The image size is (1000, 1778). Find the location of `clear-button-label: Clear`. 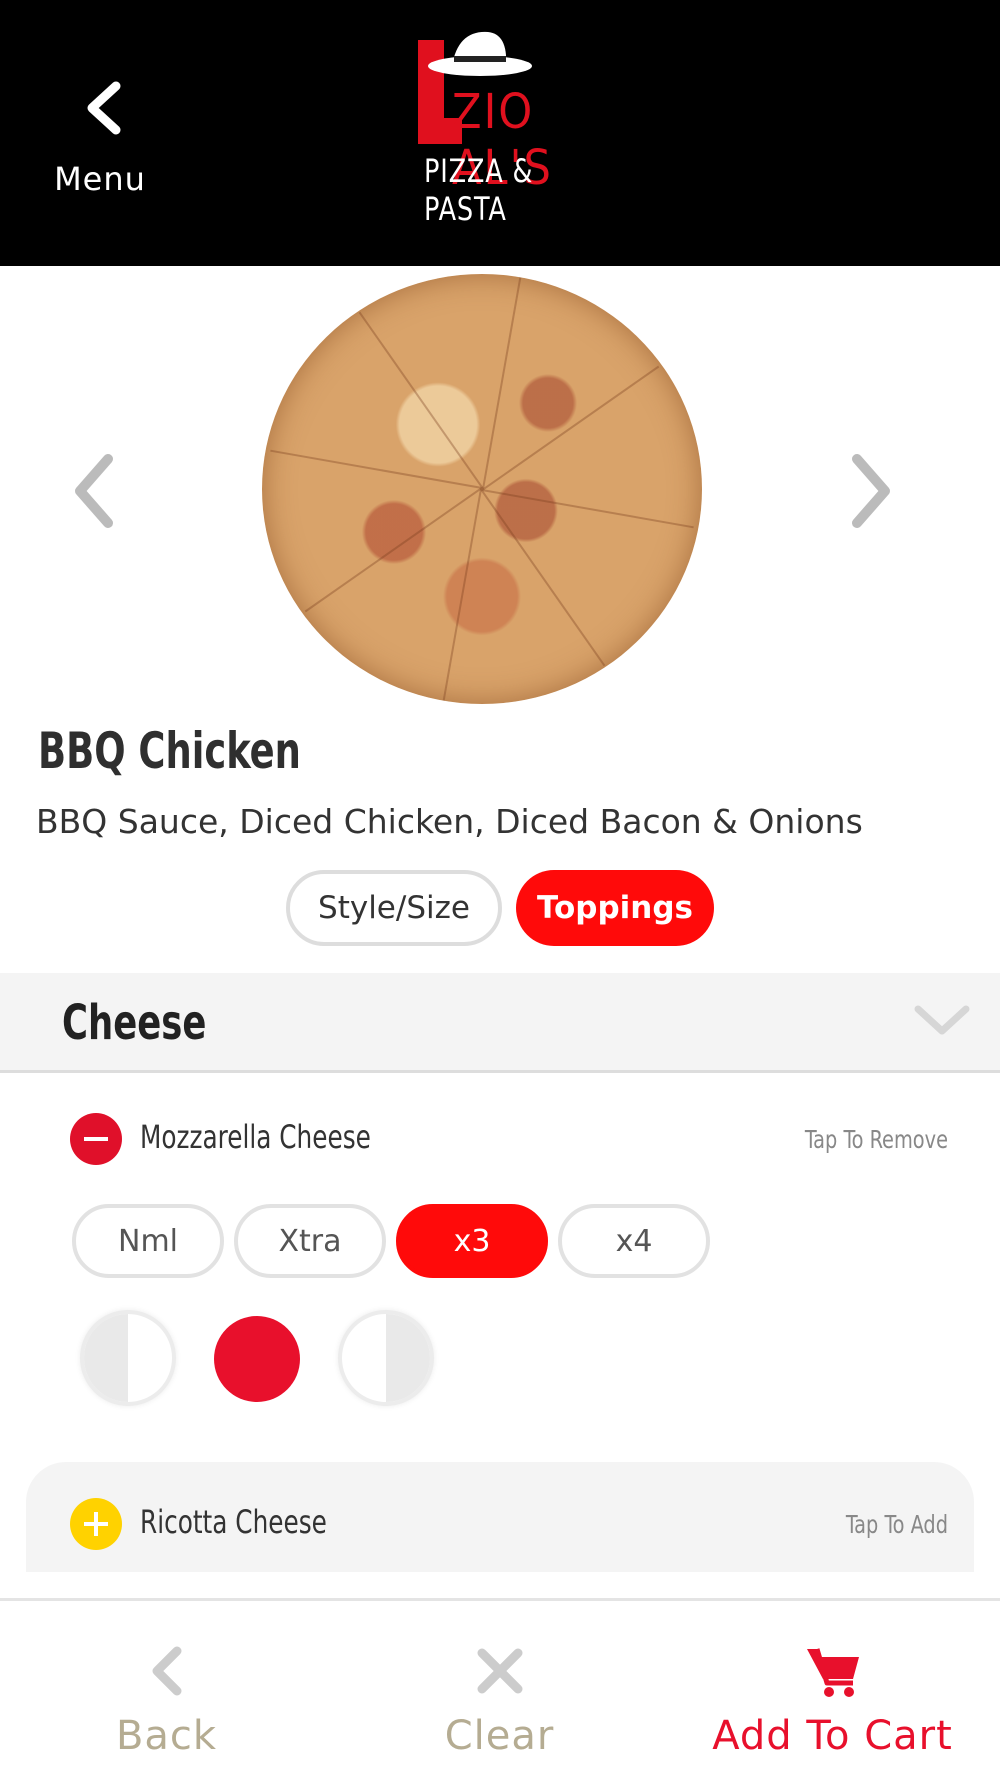

clear-button-label: Clear is located at coordinates (499, 1736).